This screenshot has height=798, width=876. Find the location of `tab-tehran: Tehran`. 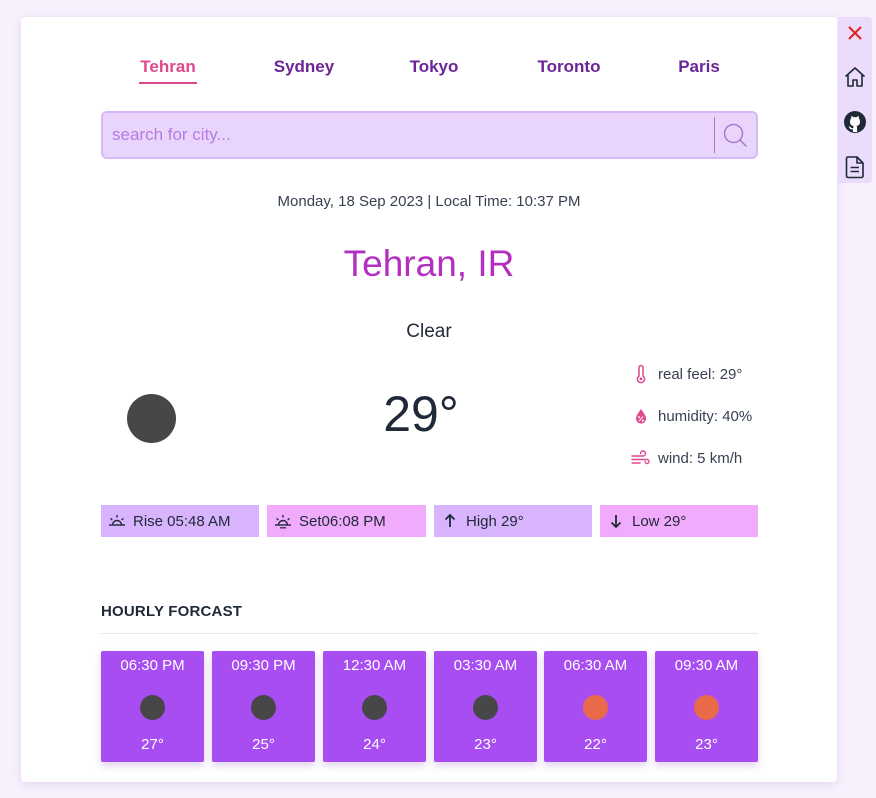

tab-tehran: Tehran is located at coordinates (168, 70).